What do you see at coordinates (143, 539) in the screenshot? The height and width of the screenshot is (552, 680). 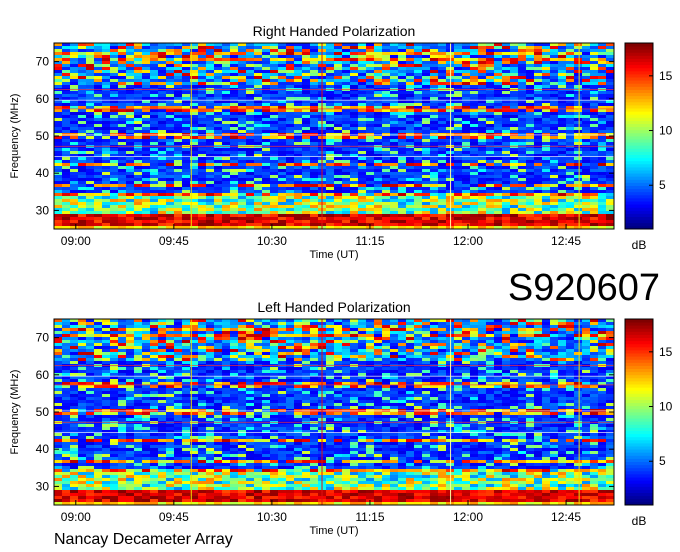 I see `footer-label: Nancay Decameter Array` at bounding box center [143, 539].